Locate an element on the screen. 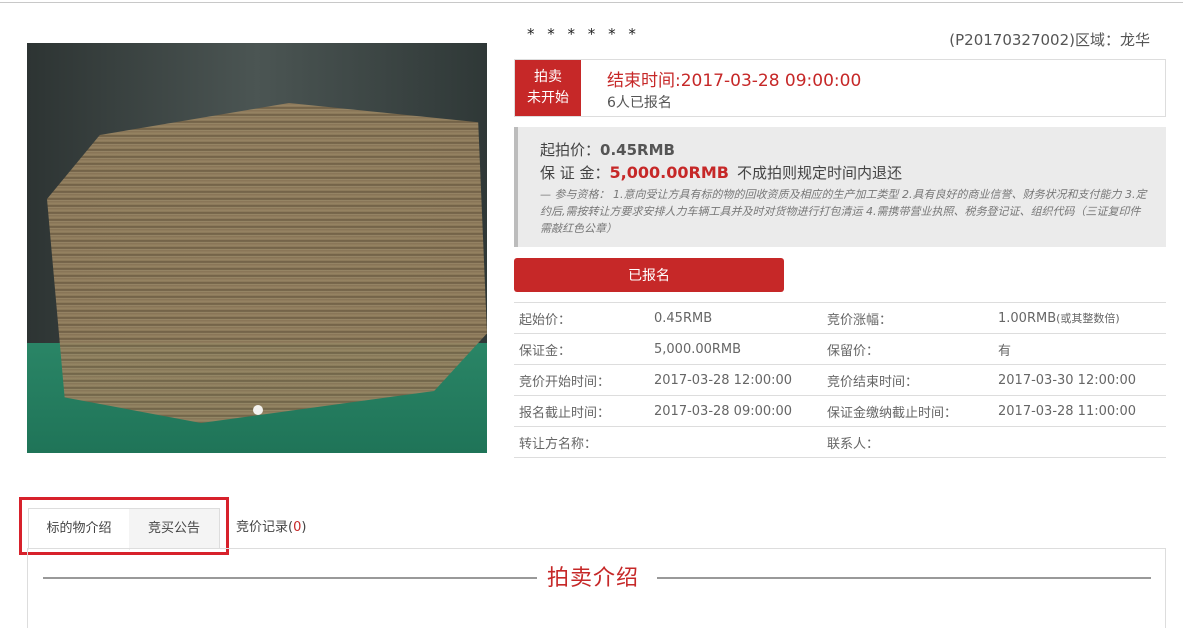 The height and width of the screenshot is (628, 1193). auction-status-badge: 拍卖 未开始 is located at coordinates (548, 88).